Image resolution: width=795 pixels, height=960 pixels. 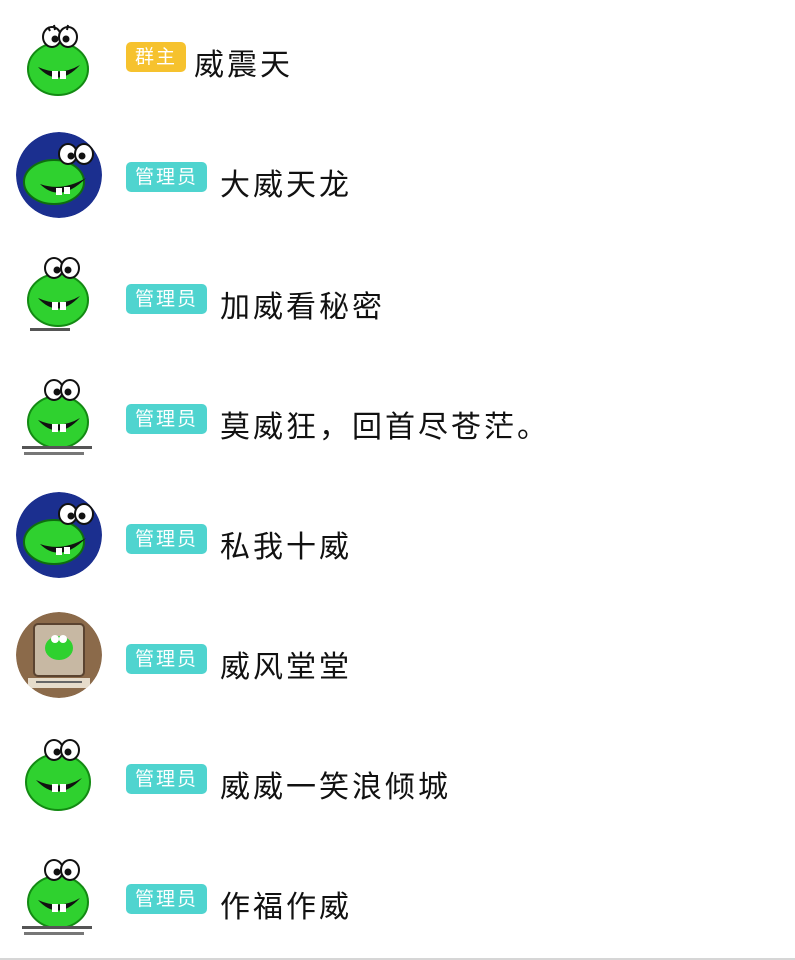 I want to click on member-name: 威威一笑浪倾城, so click(x=335, y=787).